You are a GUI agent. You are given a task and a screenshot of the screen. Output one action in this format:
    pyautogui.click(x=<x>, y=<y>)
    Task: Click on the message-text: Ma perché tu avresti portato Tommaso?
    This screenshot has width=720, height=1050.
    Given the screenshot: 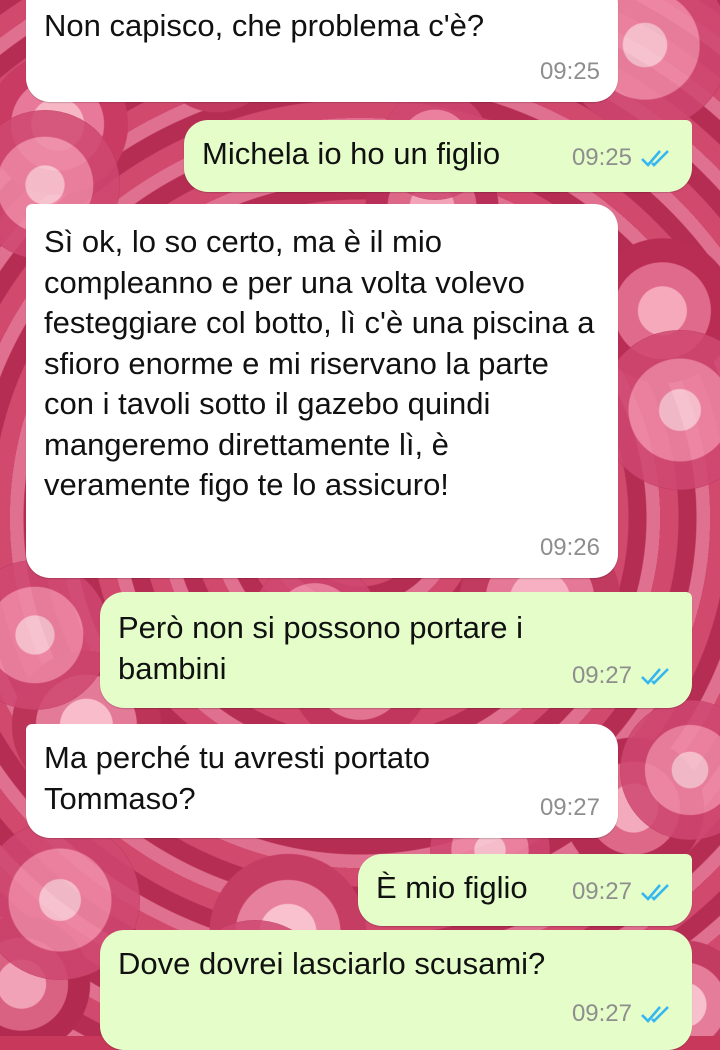 What is the action you would take?
    pyautogui.click(x=237, y=778)
    